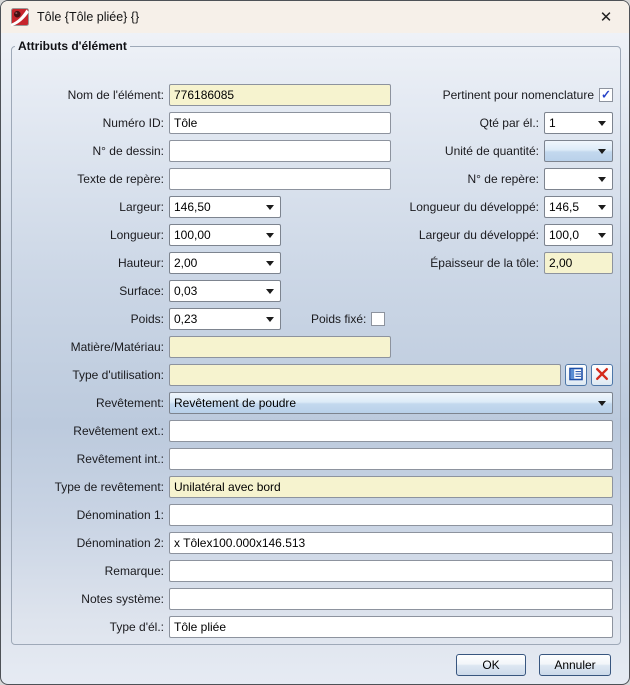  I want to click on row-remarque: Remarque:, so click(316, 571).